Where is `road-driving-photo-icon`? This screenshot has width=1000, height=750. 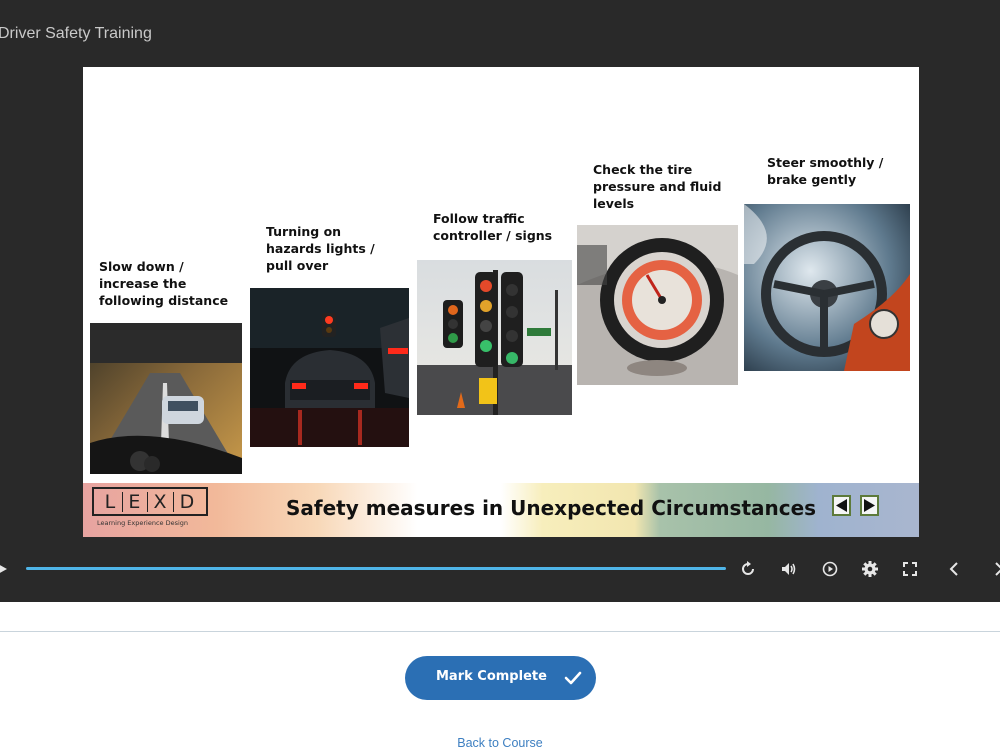
road-driving-photo-icon is located at coordinates (166, 398).